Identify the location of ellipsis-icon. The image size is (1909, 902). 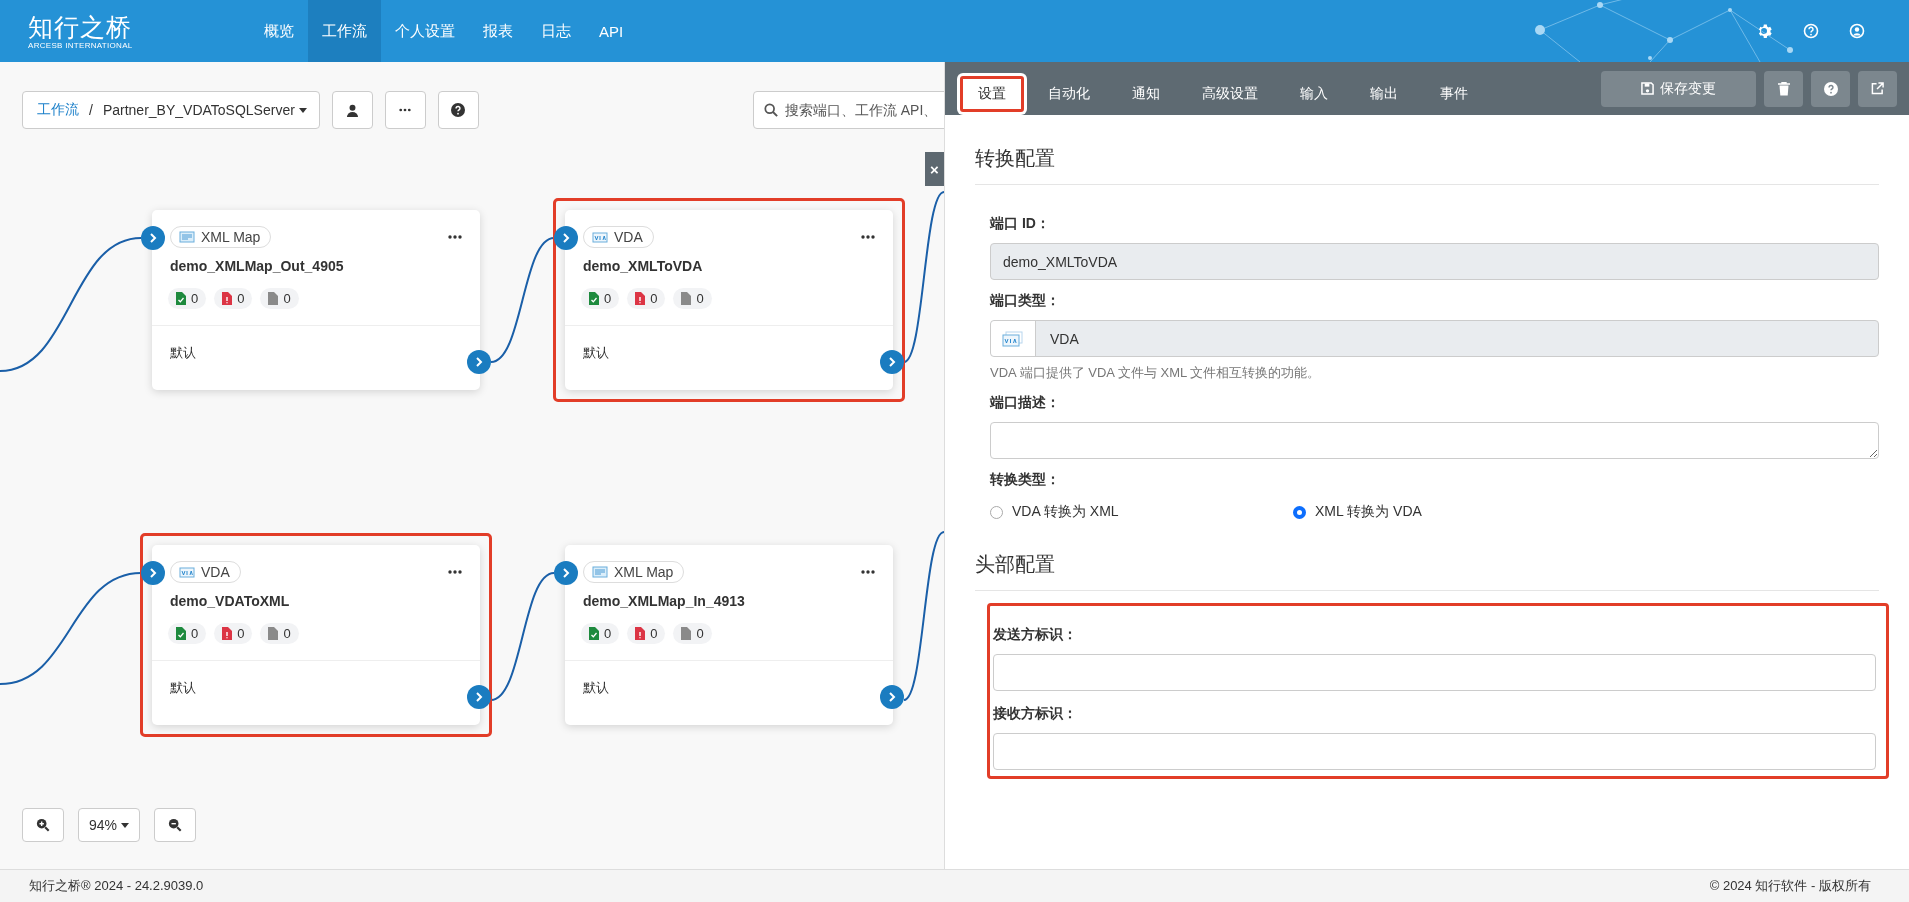
(405, 110).